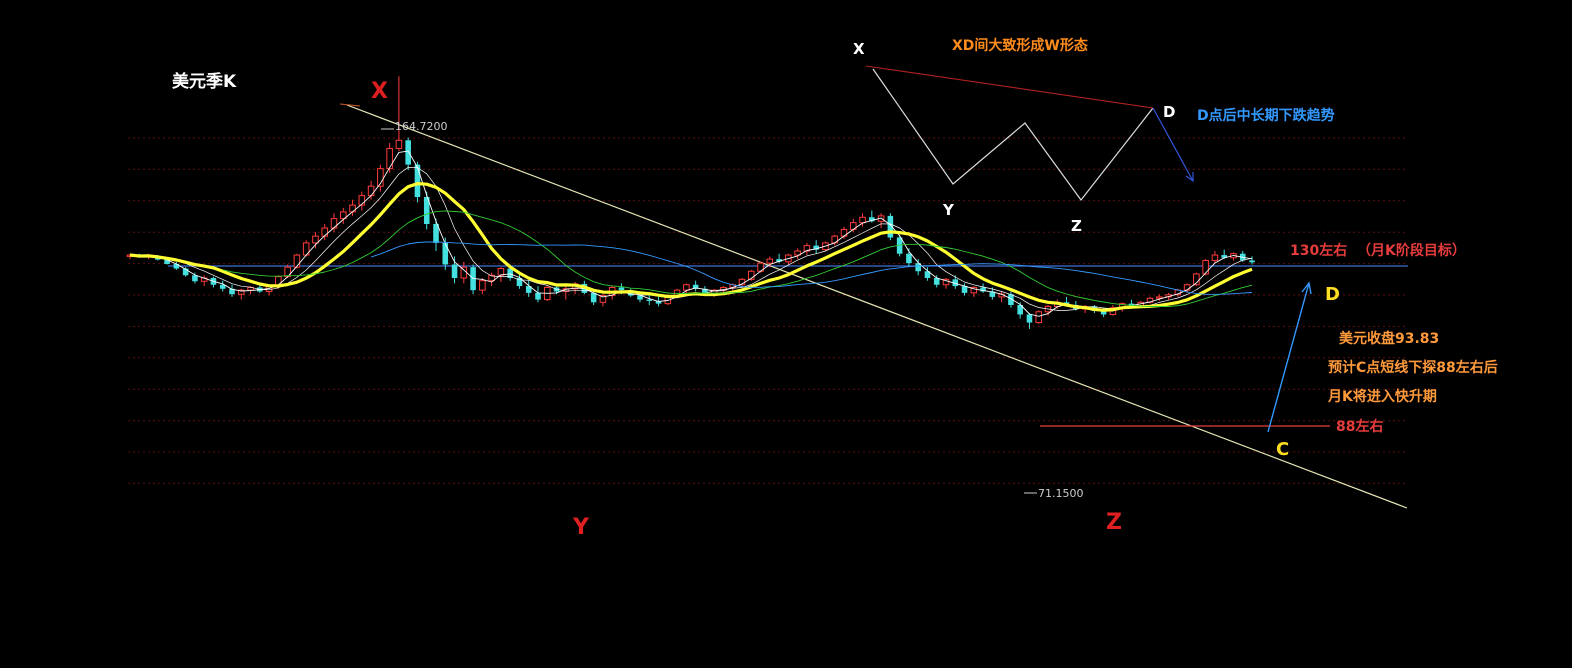 This screenshot has height=668, width=1572. What do you see at coordinates (1114, 522) in the screenshot?
I see `wave-label-z: Z` at bounding box center [1114, 522].